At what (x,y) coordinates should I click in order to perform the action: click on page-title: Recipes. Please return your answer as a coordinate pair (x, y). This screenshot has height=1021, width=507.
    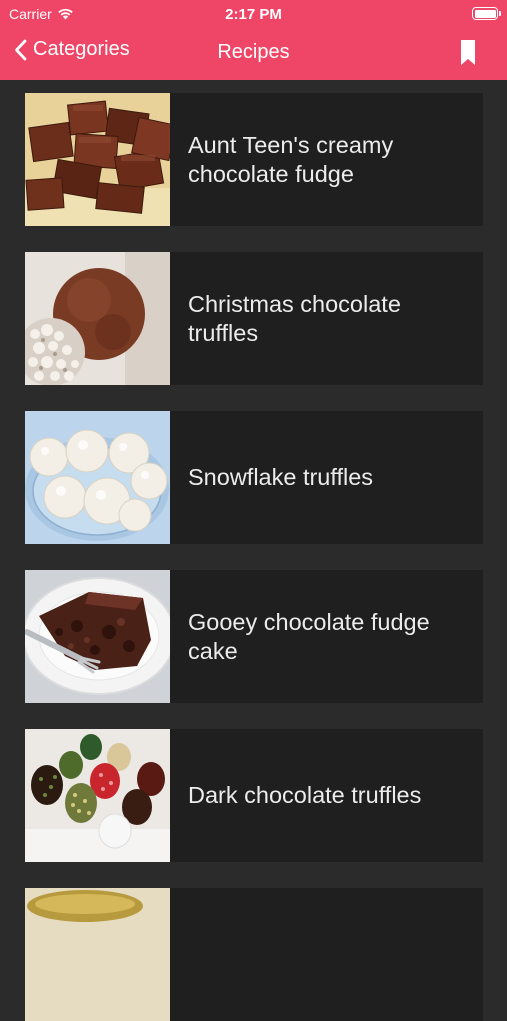
    Looking at the image, I should click on (253, 52).